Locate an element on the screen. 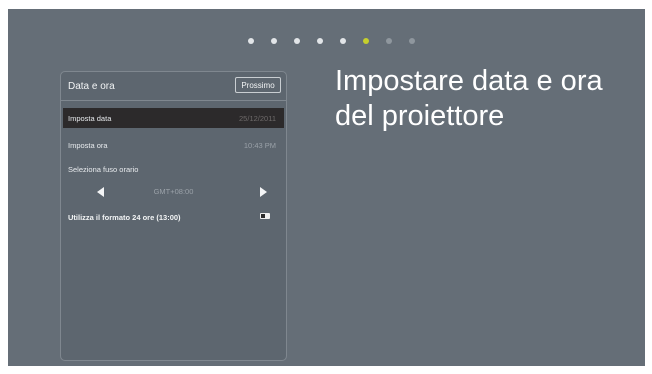 Image resolution: width=652 pixels, height=374 pixels. arrow-right-icon is located at coordinates (263, 192).